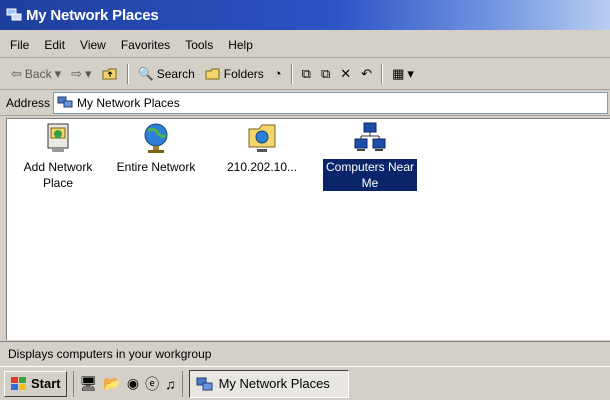 The image size is (610, 400). Describe the element at coordinates (212, 73) in the screenshot. I see `folders-icon` at that location.